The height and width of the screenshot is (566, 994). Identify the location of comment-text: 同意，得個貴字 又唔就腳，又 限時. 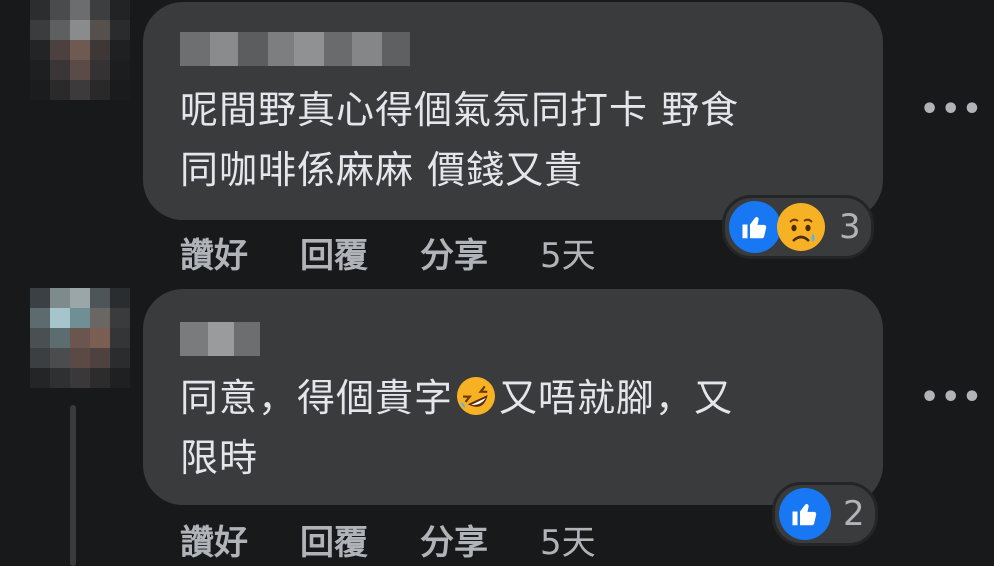
(520, 428).